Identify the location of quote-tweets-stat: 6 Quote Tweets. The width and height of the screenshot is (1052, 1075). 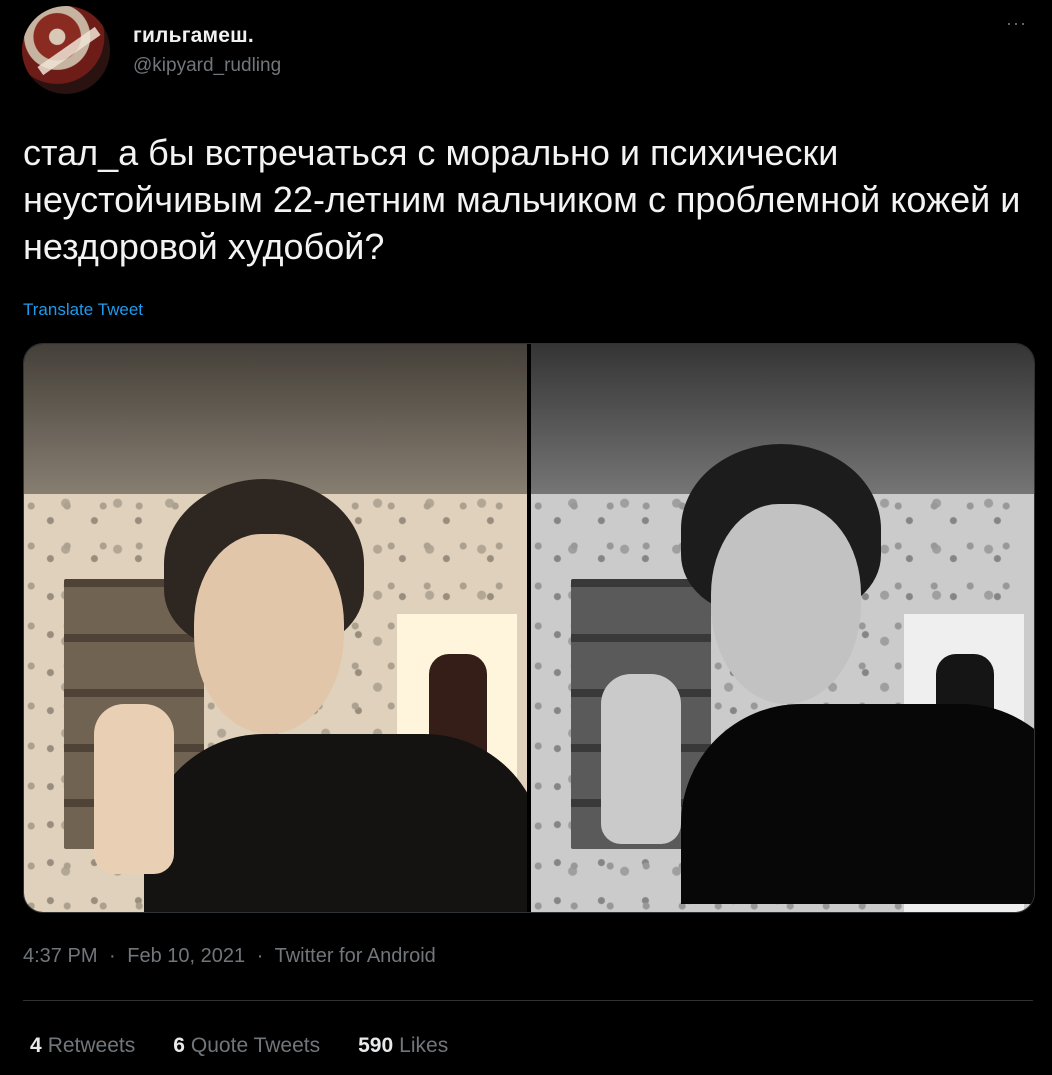
(246, 1046).